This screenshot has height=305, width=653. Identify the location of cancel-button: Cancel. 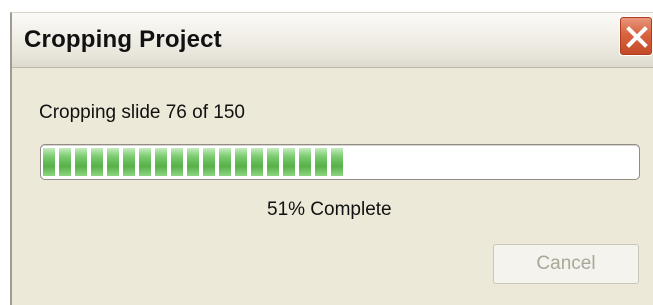
(566, 264).